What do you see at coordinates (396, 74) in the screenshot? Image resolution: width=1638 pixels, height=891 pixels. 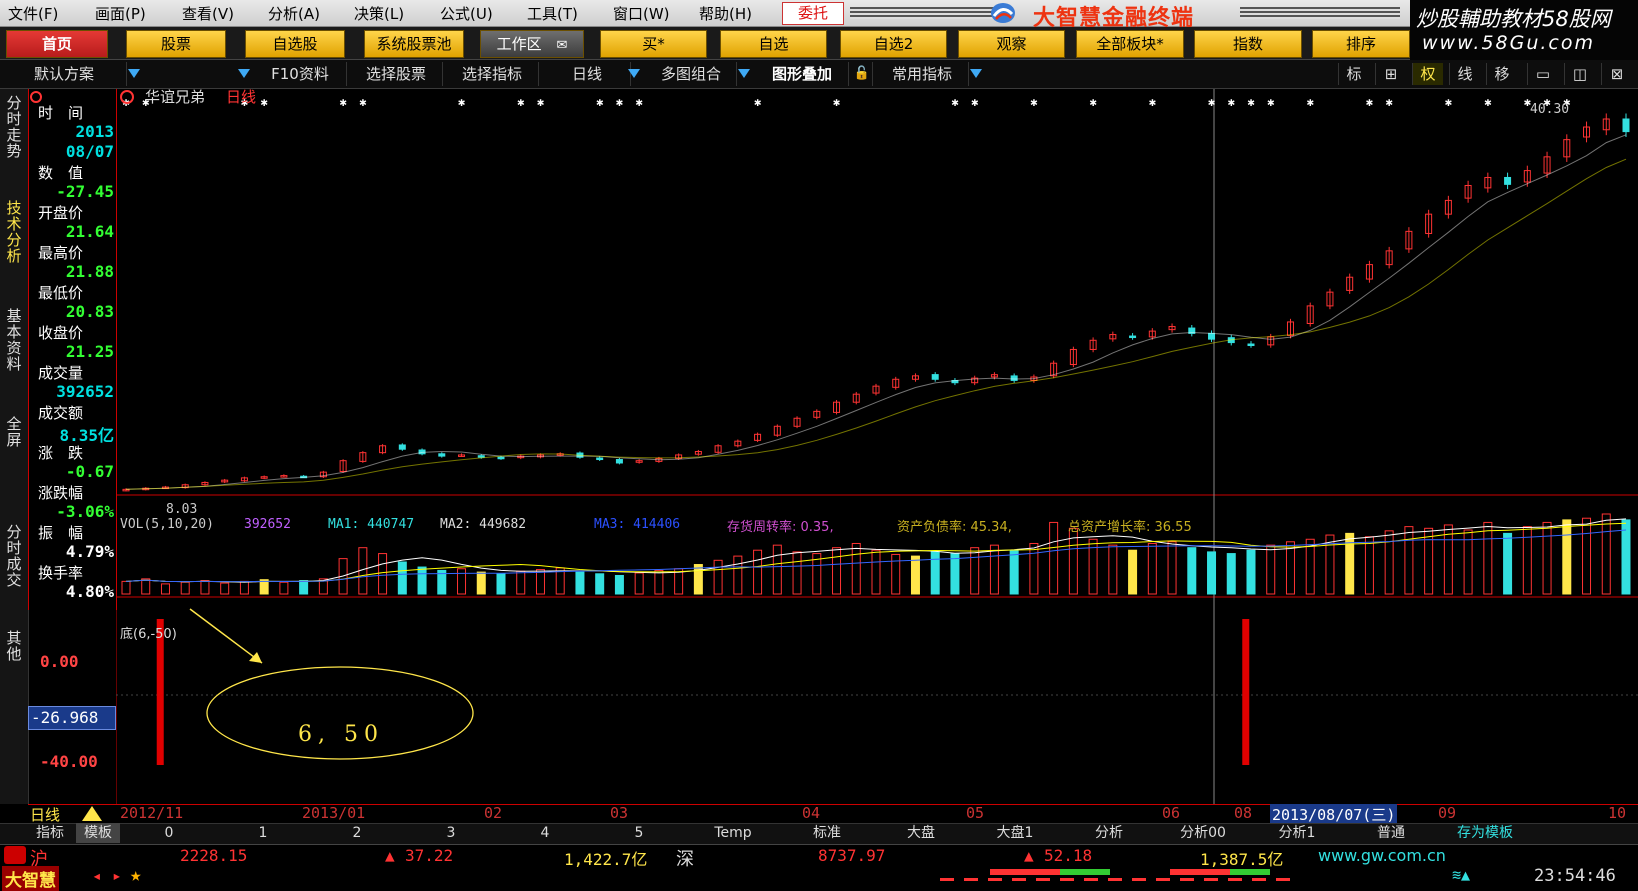 I see `select-stock-button: 选择股票` at bounding box center [396, 74].